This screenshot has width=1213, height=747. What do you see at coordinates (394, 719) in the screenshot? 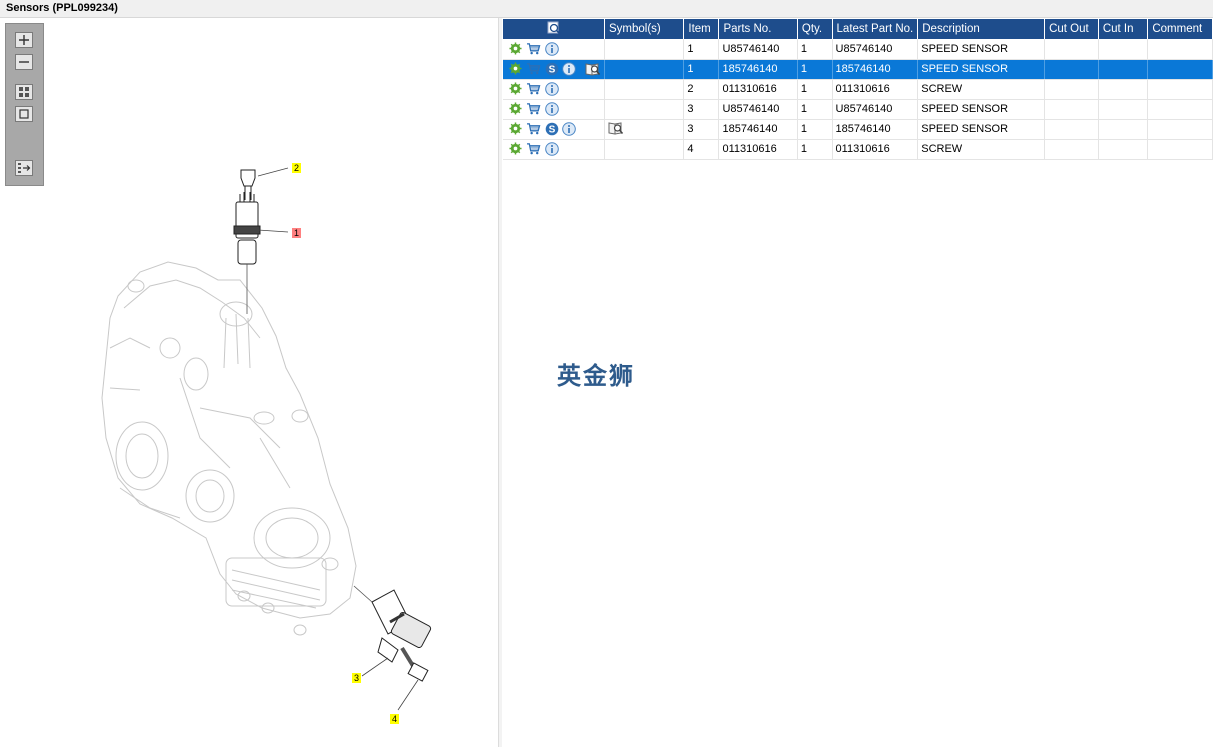
I see `callout-item-4: 4` at bounding box center [394, 719].